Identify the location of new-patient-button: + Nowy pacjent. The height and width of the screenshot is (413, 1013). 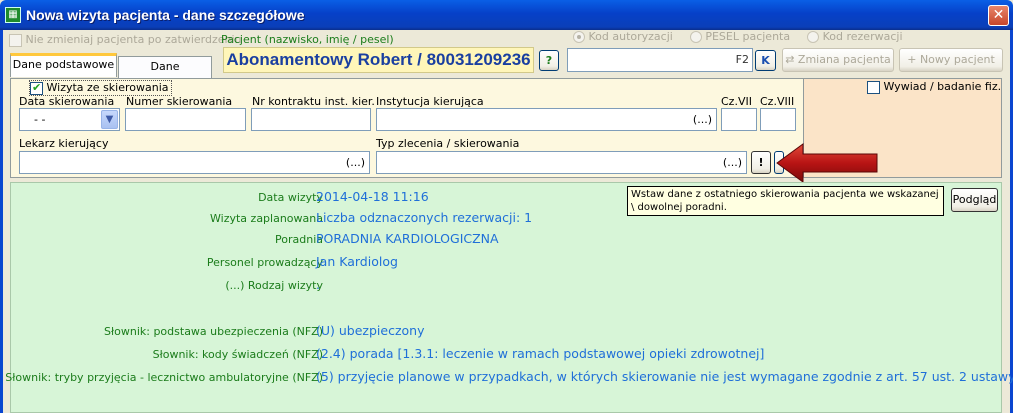
(951, 60).